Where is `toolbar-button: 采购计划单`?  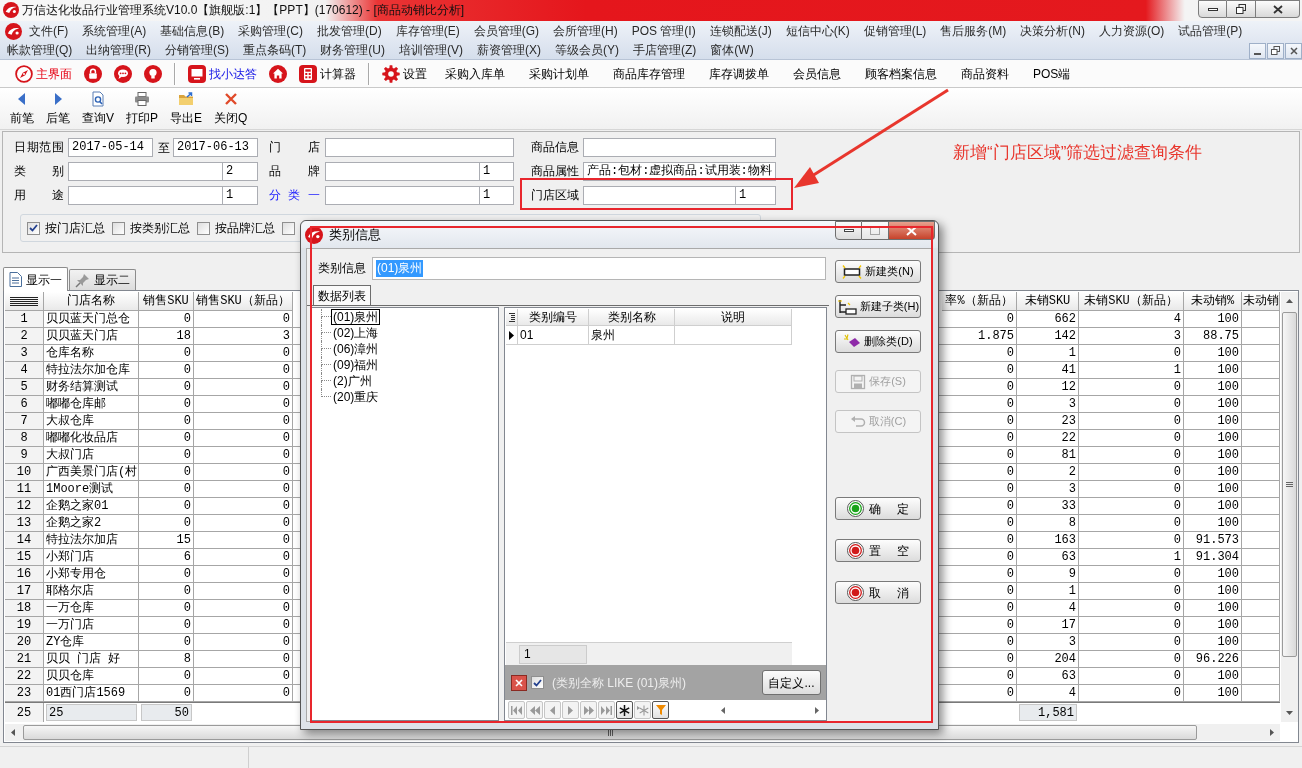
toolbar-button: 采购计划单 is located at coordinates (559, 73).